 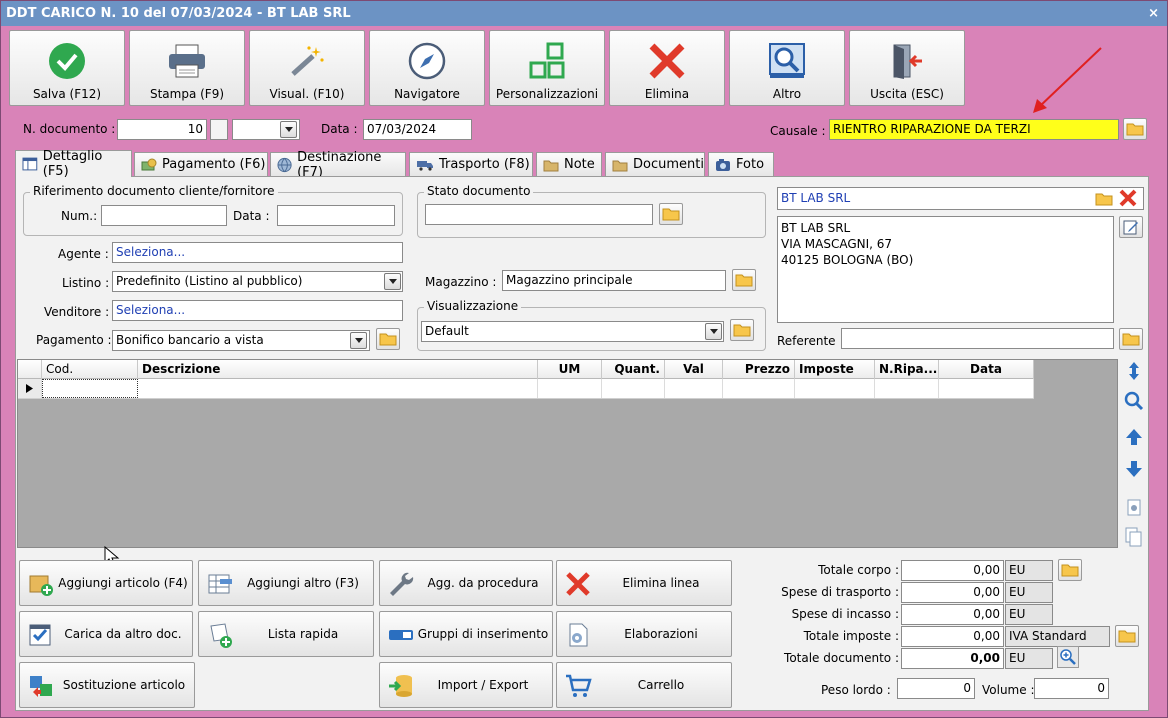 I want to click on cart-button: Carrello, so click(x=644, y=685).